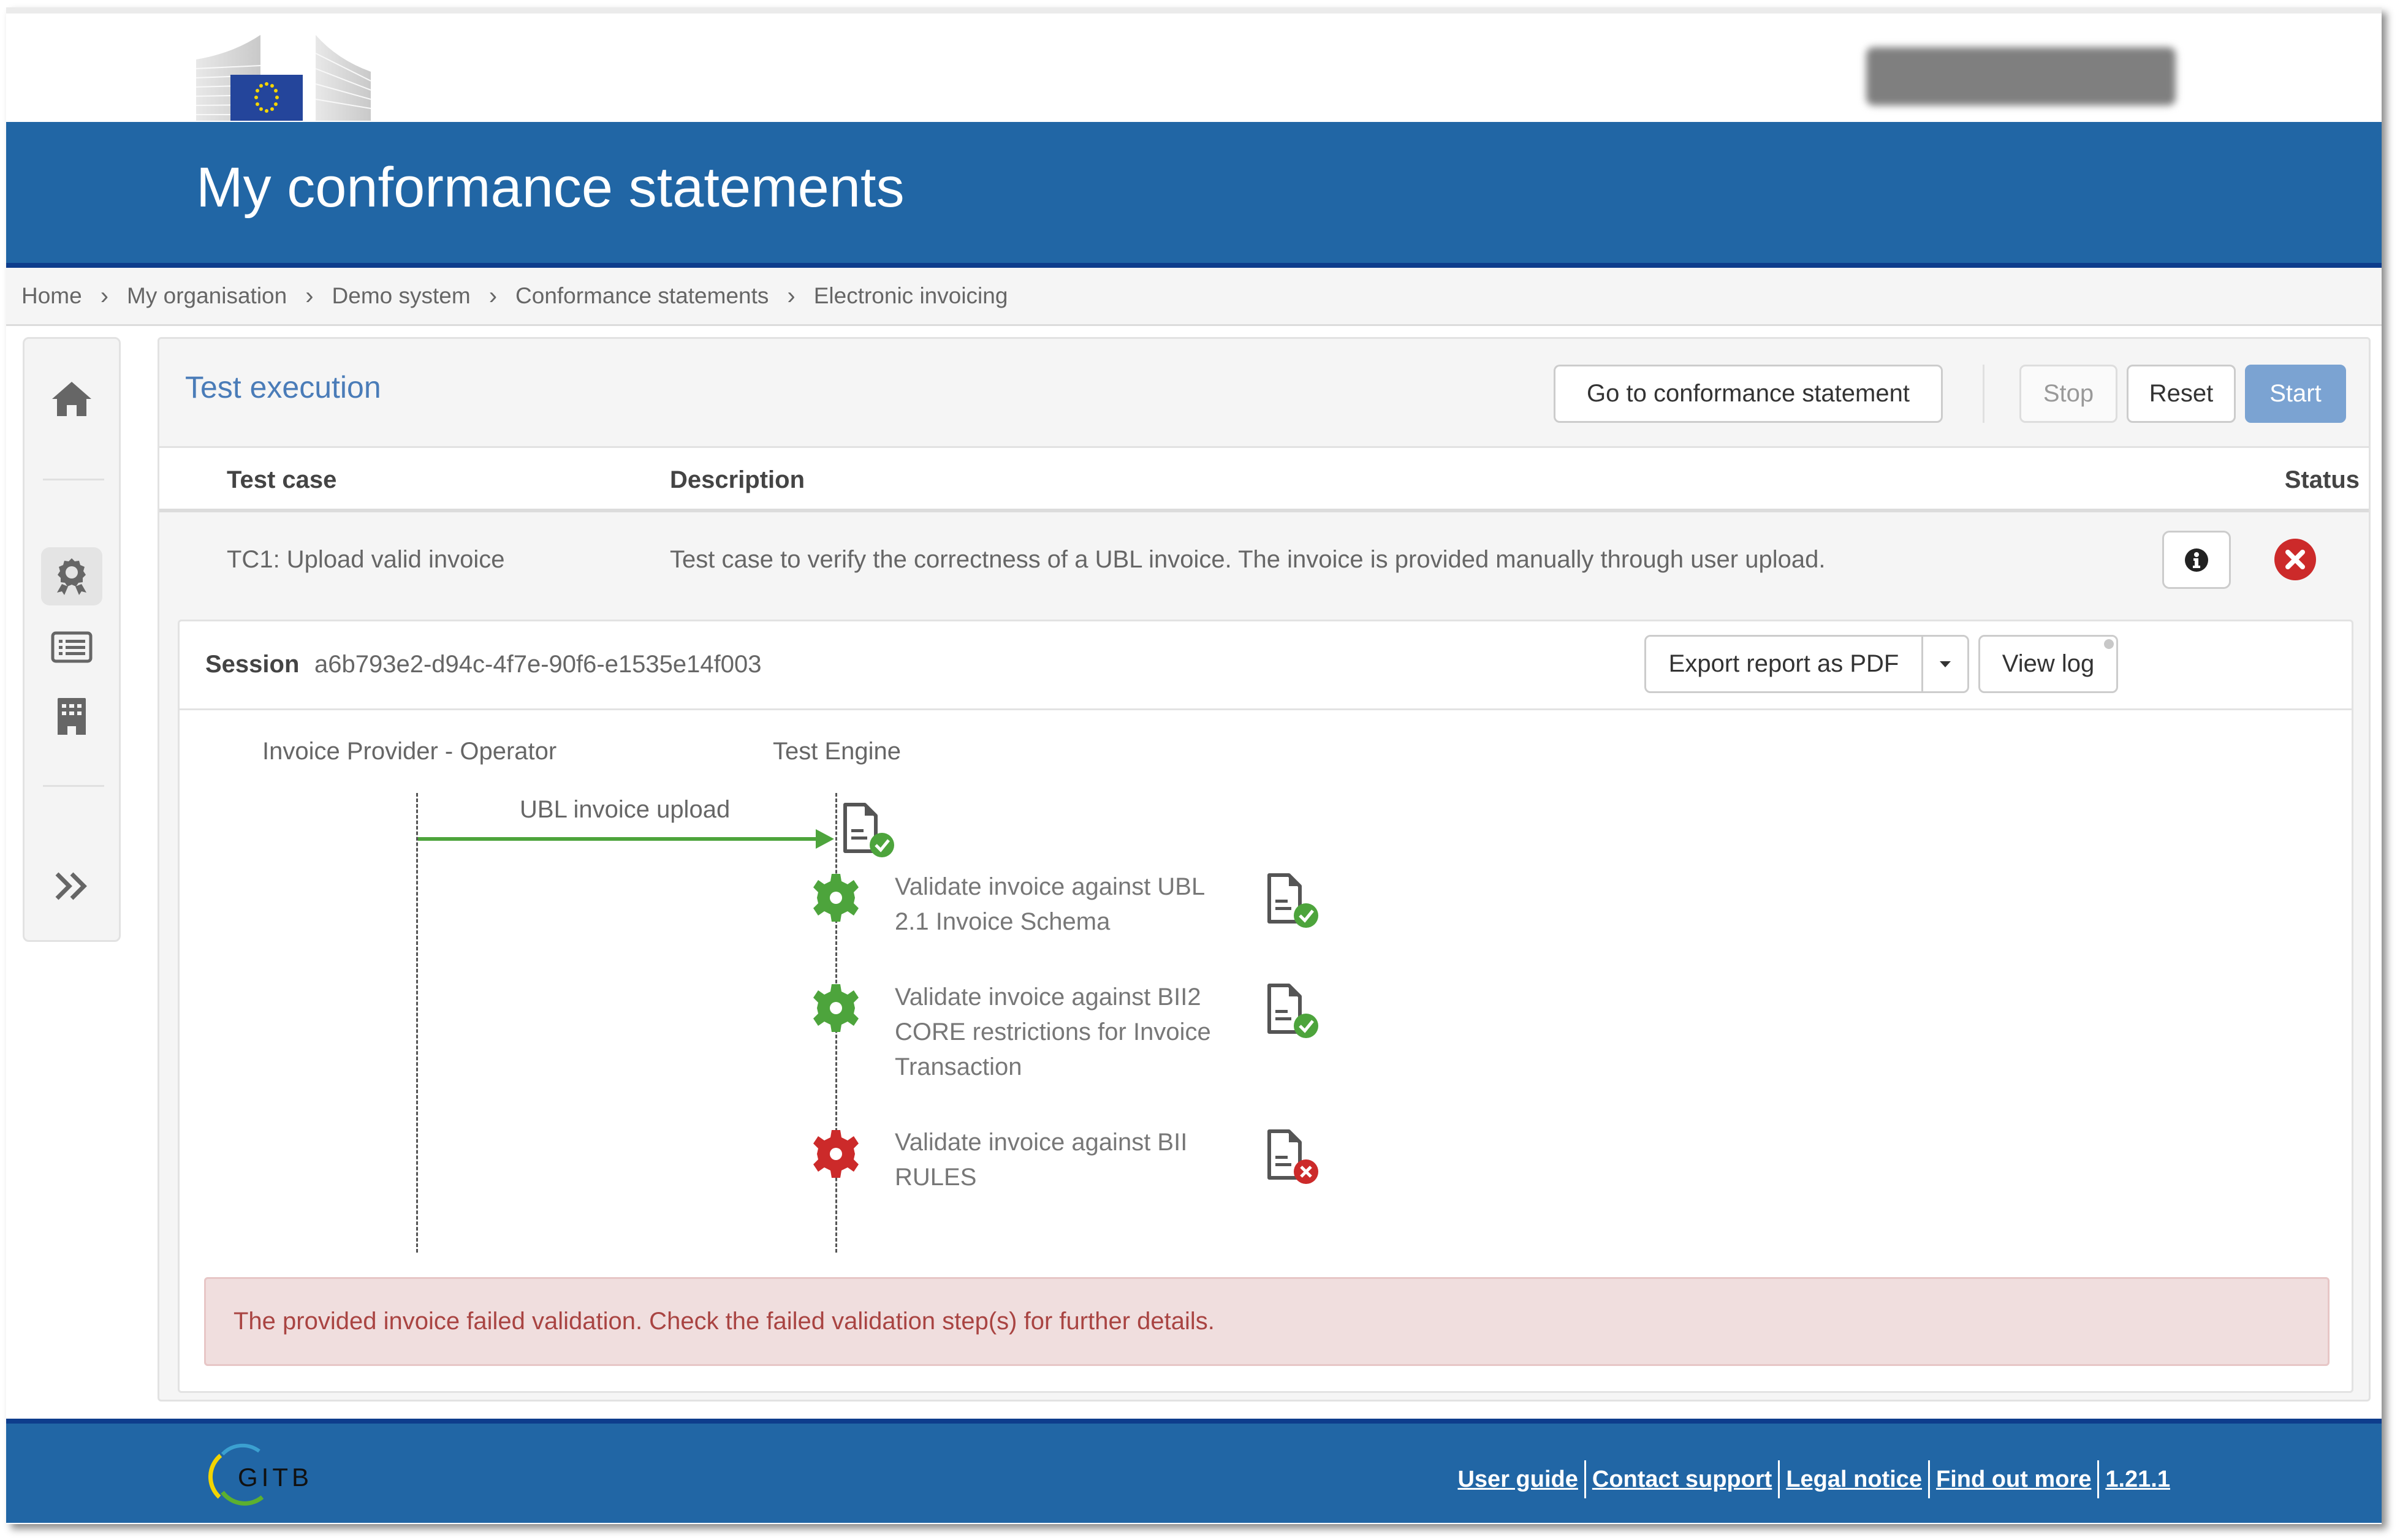 This screenshot has width=2400, height=1540. What do you see at coordinates (51, 296) in the screenshot?
I see `breadcrumb-home: Home` at bounding box center [51, 296].